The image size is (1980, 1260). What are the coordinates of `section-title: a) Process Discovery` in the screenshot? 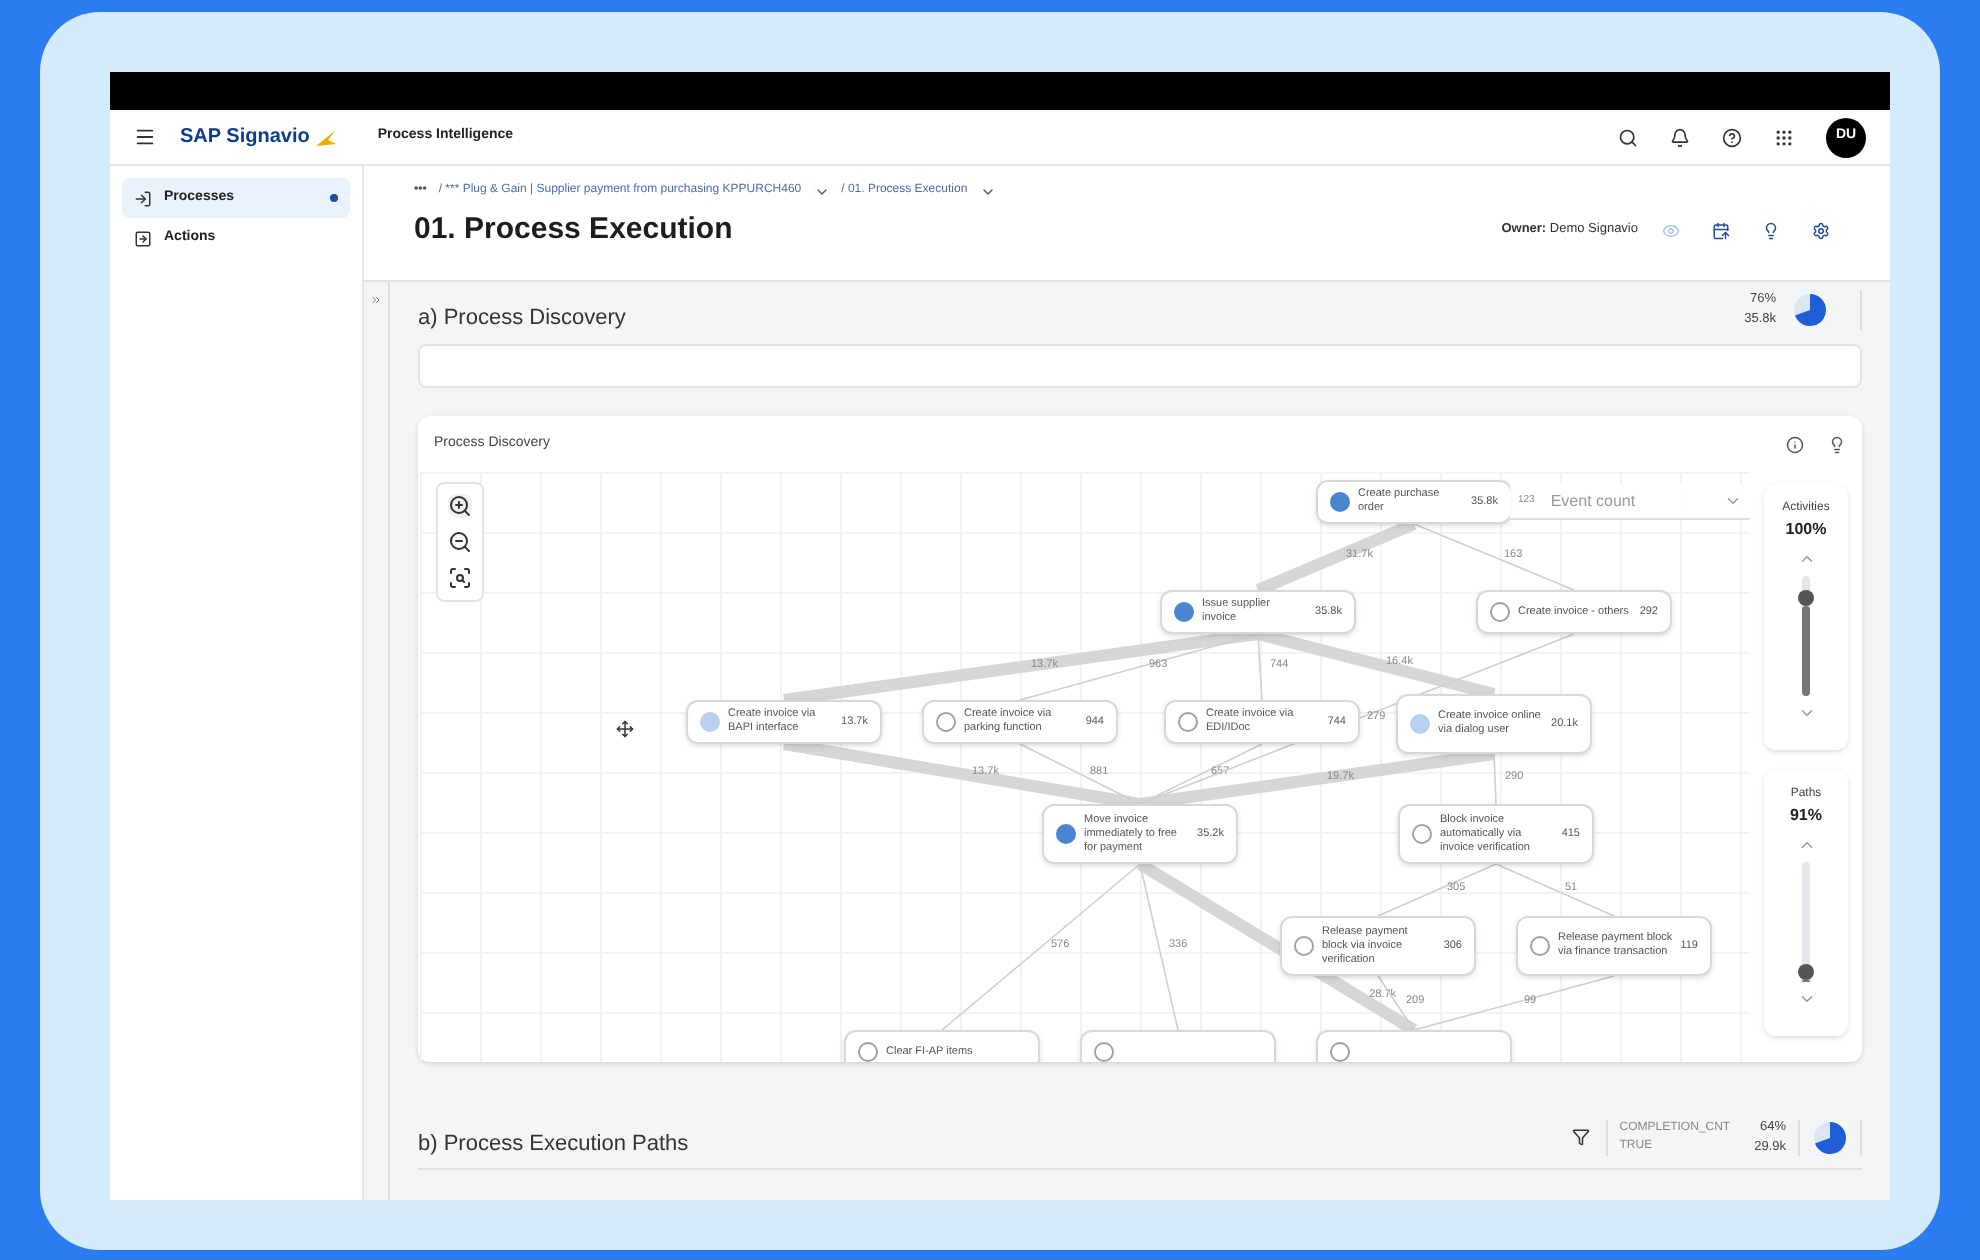 It's located at (522, 318).